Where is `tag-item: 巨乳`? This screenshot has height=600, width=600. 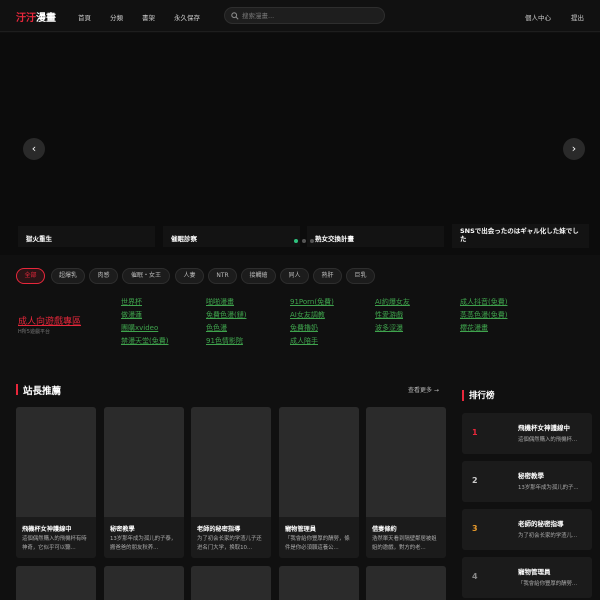 tag-item: 巨乳 is located at coordinates (360, 276).